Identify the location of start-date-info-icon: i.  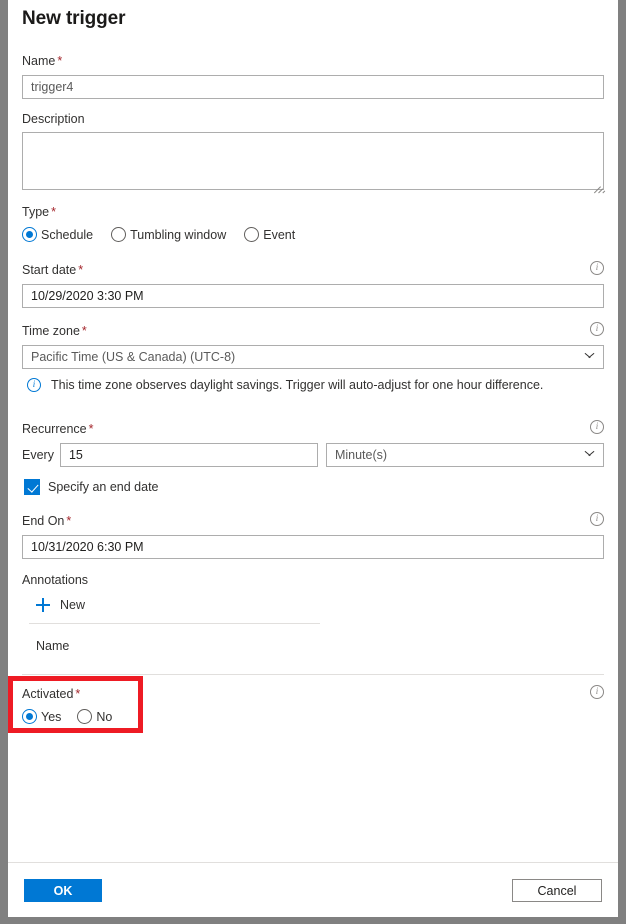
(597, 268).